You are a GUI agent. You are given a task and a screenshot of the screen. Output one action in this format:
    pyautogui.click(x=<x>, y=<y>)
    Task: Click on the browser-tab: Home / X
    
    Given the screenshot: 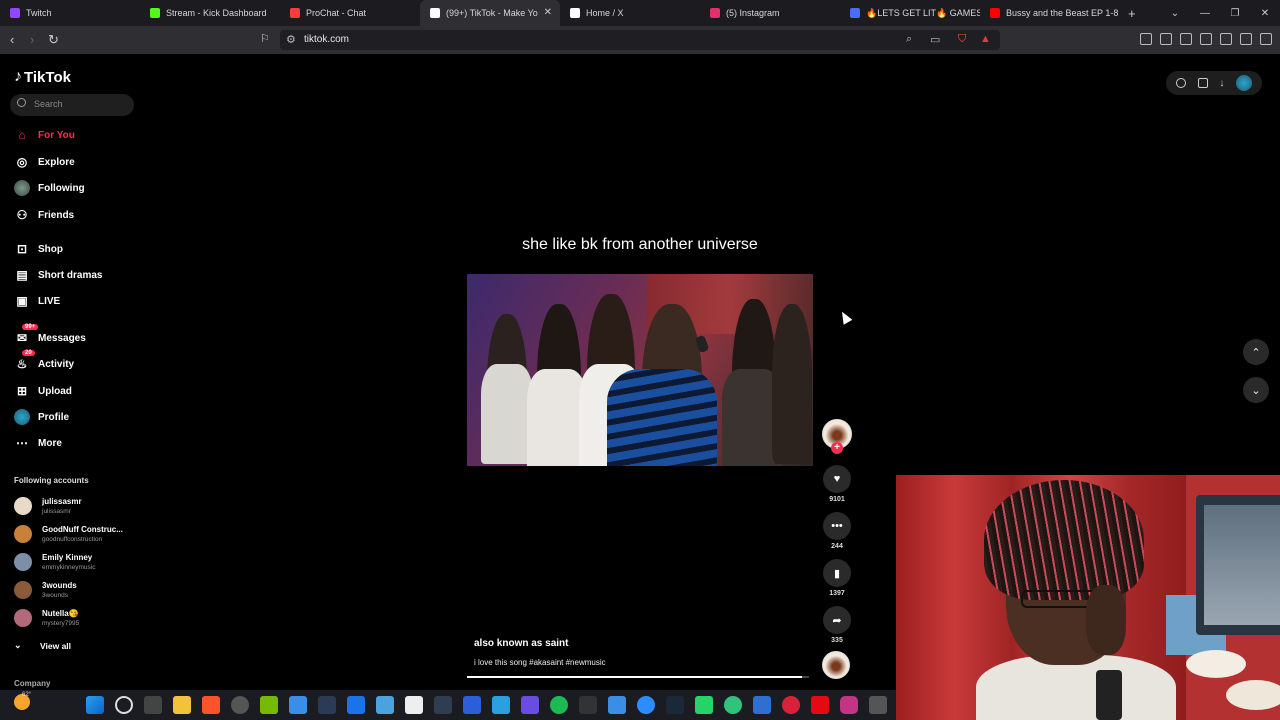 What is the action you would take?
    pyautogui.click(x=630, y=13)
    